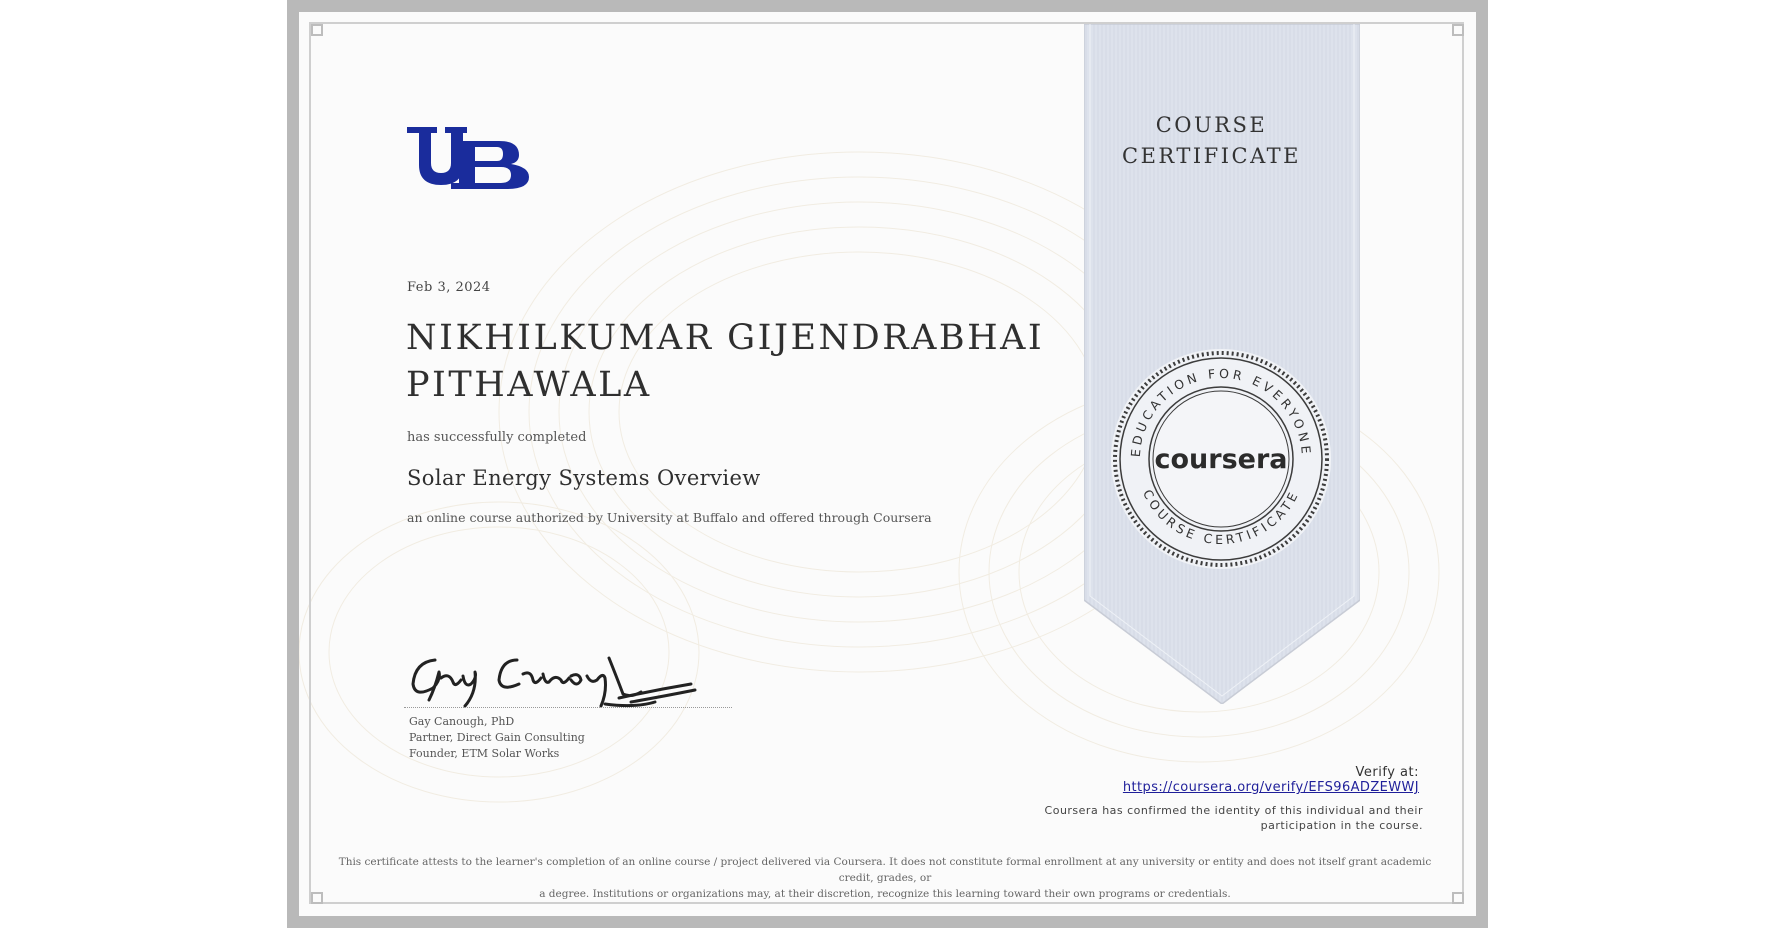  I want to click on verify-label: Verify at:, so click(1387, 772).